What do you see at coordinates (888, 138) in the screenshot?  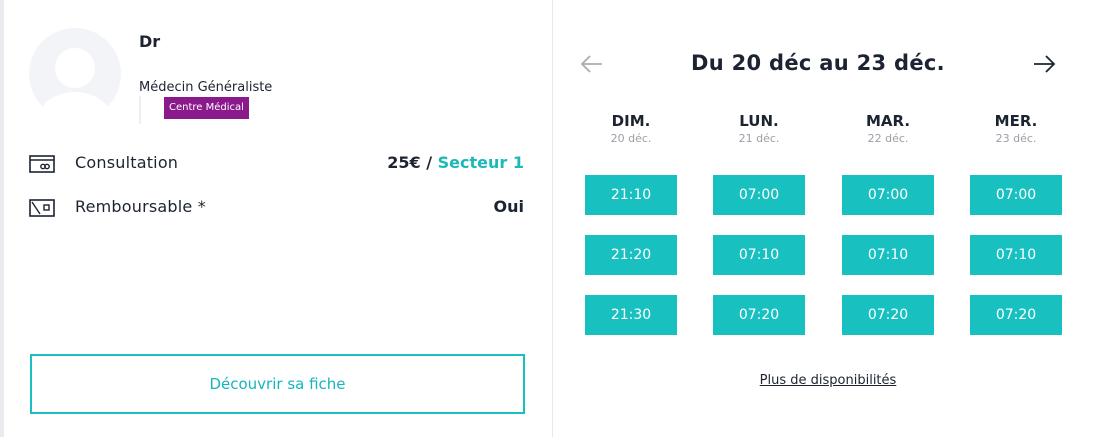 I see `day-date: 22 déc.` at bounding box center [888, 138].